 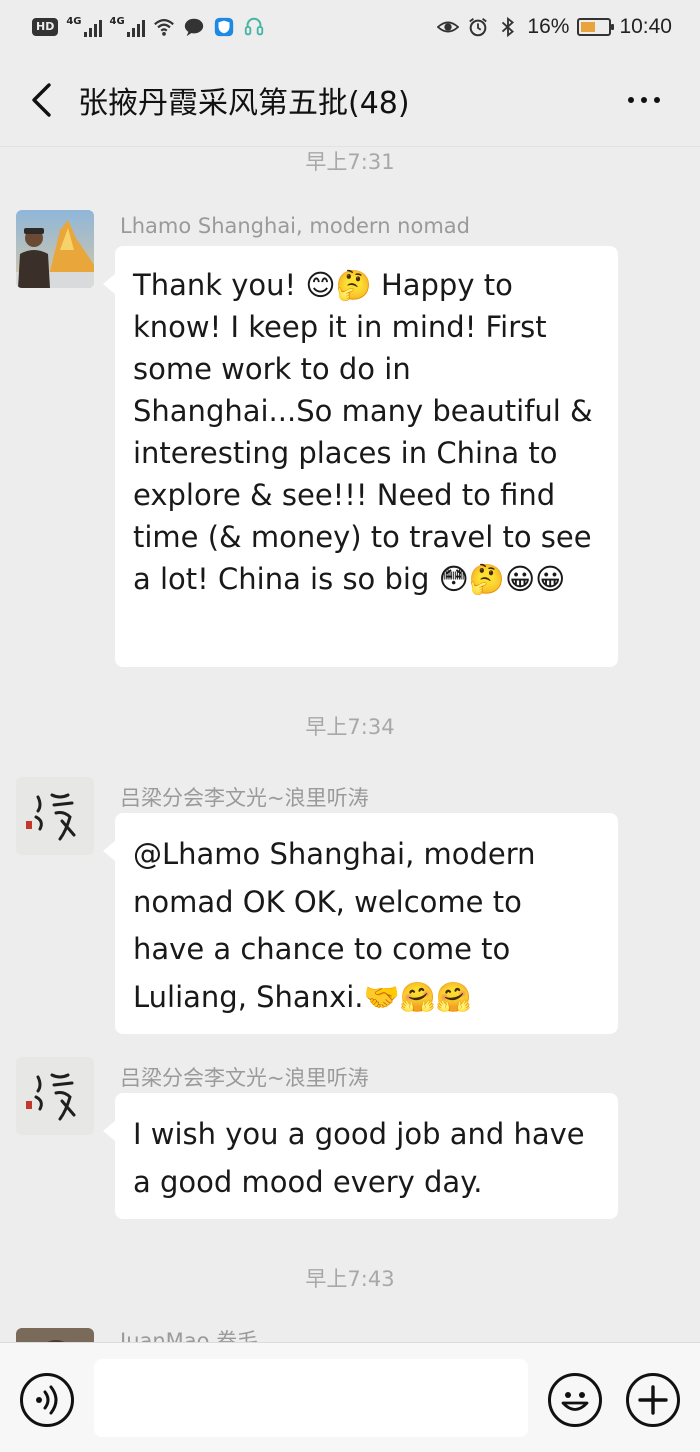 I want to click on emoji-icon, so click(x=575, y=1401).